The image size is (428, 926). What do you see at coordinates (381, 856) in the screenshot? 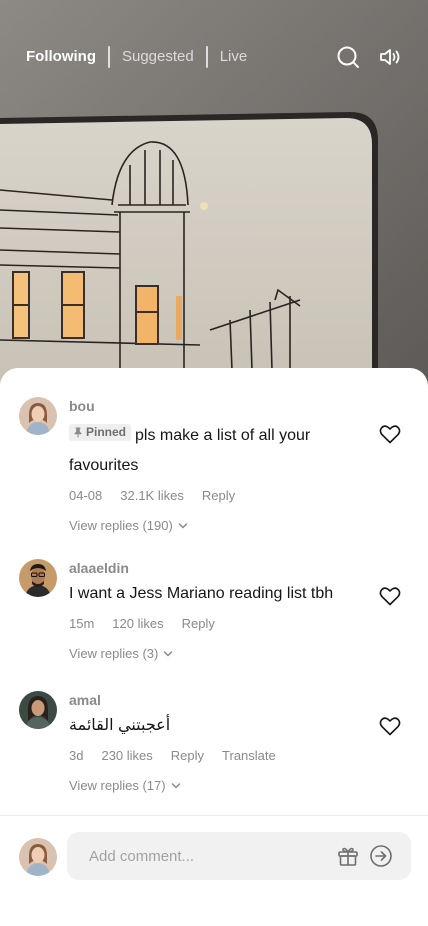
I see `send-icon` at bounding box center [381, 856].